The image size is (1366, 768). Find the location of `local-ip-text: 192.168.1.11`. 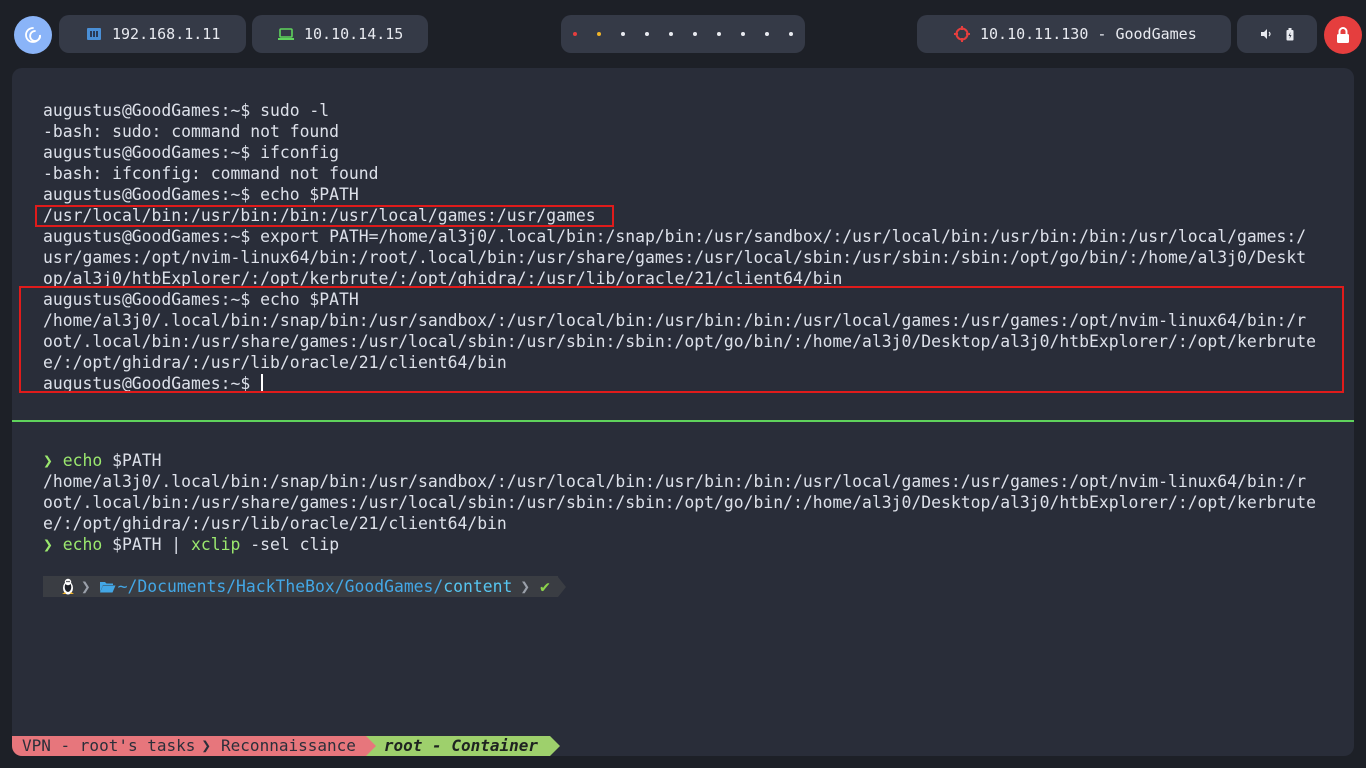

local-ip-text: 192.168.1.11 is located at coordinates (166, 34).